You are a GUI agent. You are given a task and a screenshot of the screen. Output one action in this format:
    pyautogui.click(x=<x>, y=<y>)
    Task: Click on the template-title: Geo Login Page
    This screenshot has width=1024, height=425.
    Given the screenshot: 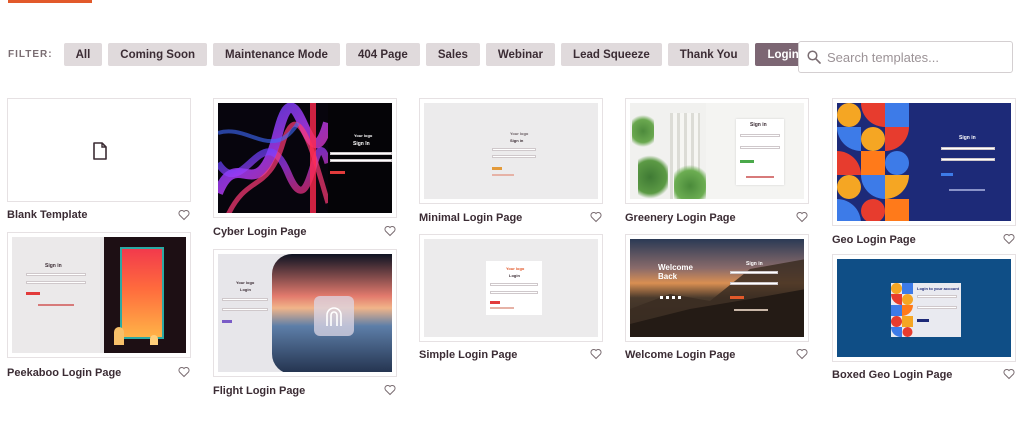 What is the action you would take?
    pyautogui.click(x=874, y=240)
    